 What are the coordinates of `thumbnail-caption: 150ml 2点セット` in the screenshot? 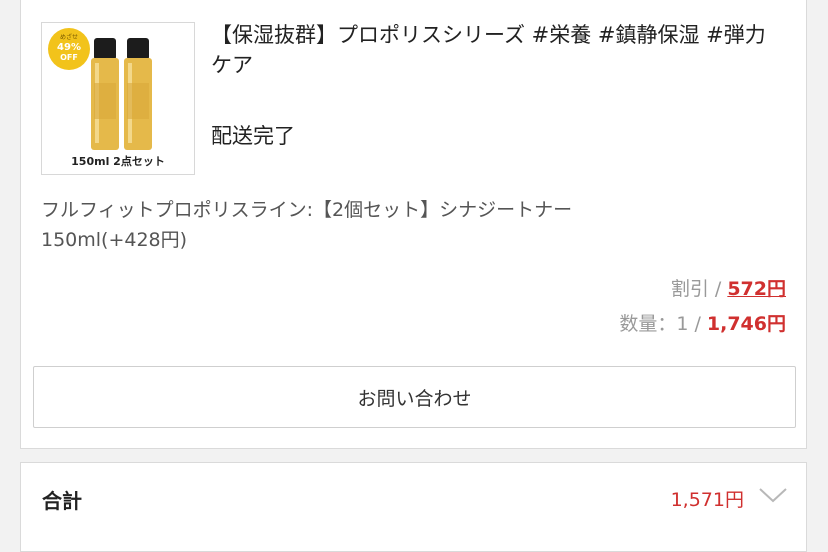 It's located at (118, 161).